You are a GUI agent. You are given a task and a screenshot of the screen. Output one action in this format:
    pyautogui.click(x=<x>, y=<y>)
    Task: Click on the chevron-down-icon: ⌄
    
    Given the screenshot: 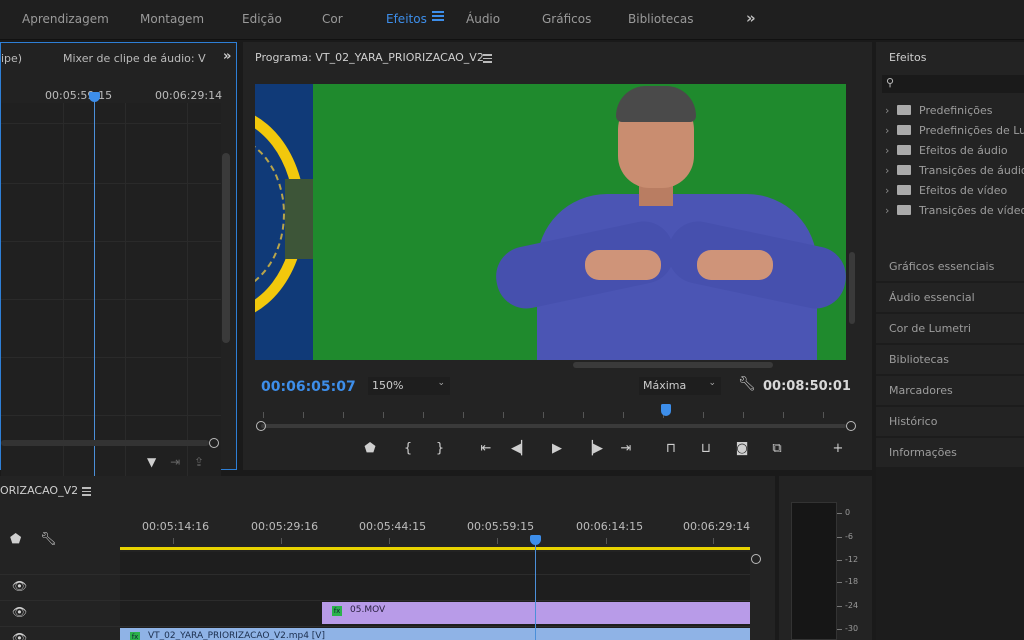 What is the action you would take?
    pyautogui.click(x=712, y=383)
    